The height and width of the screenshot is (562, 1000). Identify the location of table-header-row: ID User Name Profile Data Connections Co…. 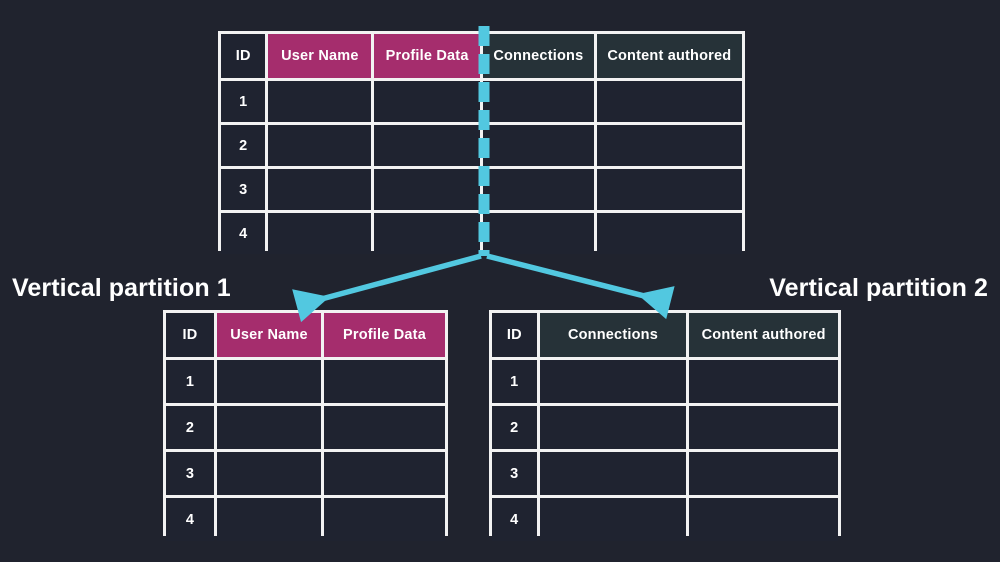
(481, 56).